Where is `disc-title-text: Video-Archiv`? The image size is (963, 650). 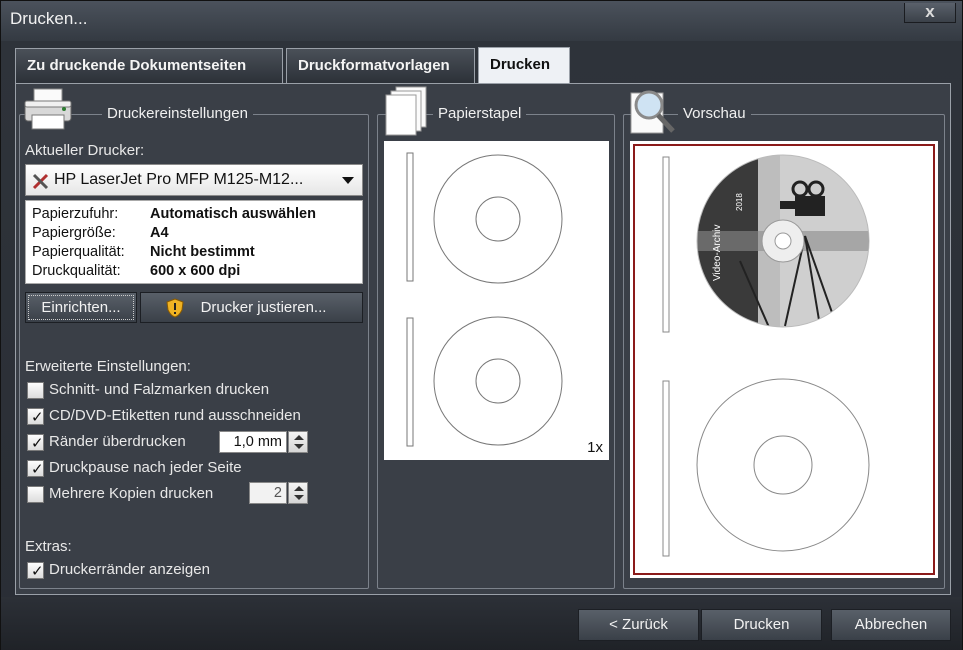 disc-title-text: Video-Archiv is located at coordinates (717, 252).